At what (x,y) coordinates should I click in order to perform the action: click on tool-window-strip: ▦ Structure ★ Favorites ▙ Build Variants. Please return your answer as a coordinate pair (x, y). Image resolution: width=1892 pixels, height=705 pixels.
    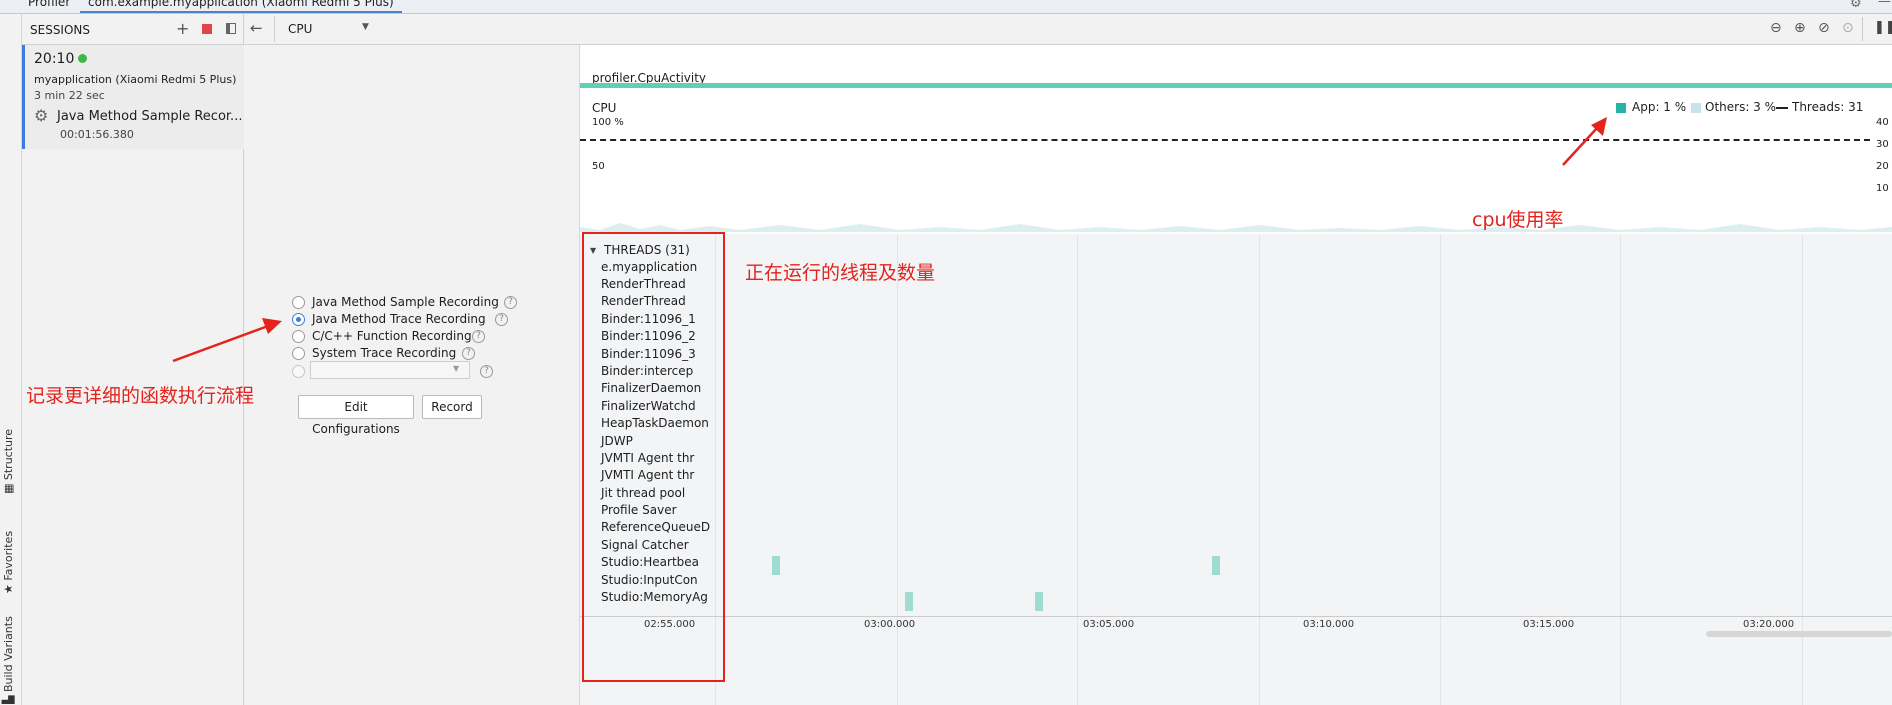
    Looking at the image, I should click on (11, 359).